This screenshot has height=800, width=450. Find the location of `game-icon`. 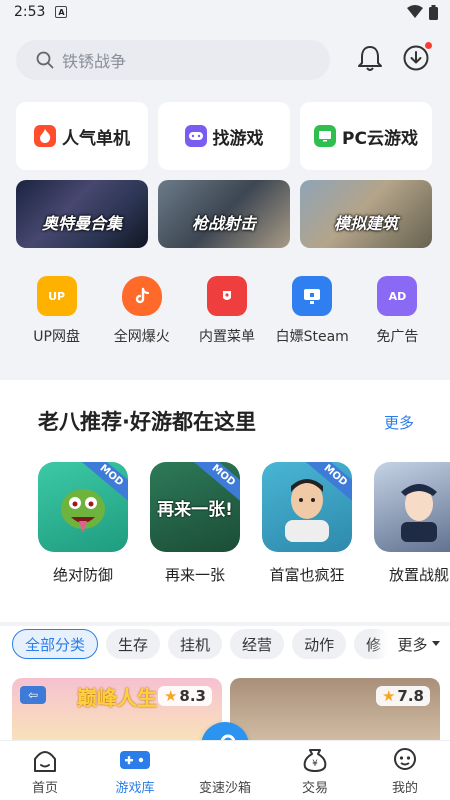

game-icon is located at coordinates (412, 507).